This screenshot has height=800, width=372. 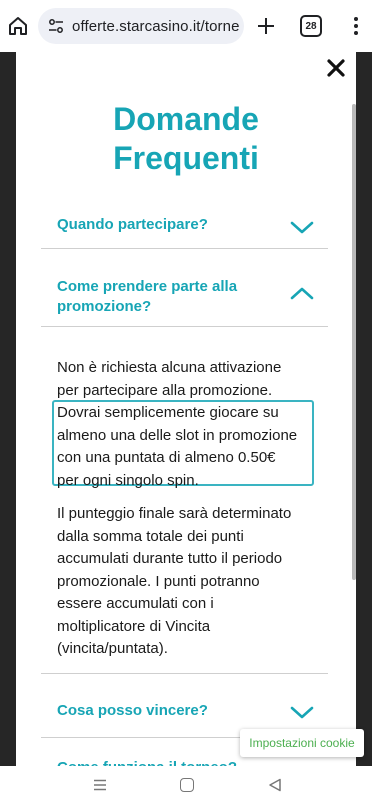 I want to click on answer-divider, so click(x=184, y=663).